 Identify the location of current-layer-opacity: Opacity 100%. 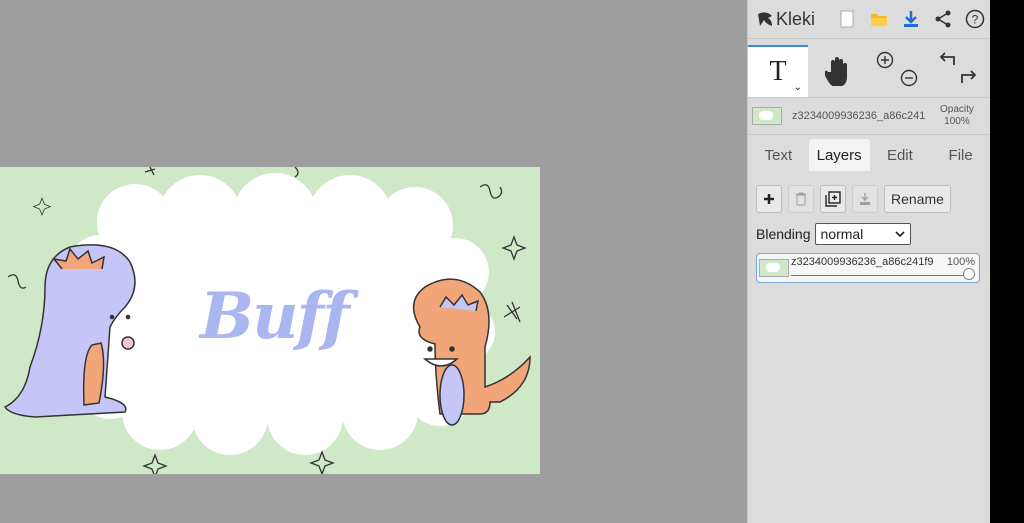
(957, 116).